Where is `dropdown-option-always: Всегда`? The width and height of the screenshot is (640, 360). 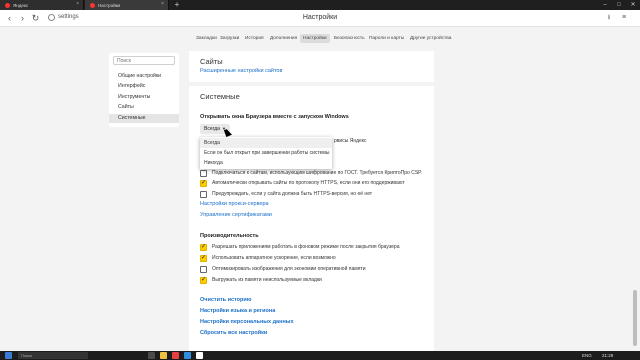
dropdown-option-always: Всегда is located at coordinates (266, 143).